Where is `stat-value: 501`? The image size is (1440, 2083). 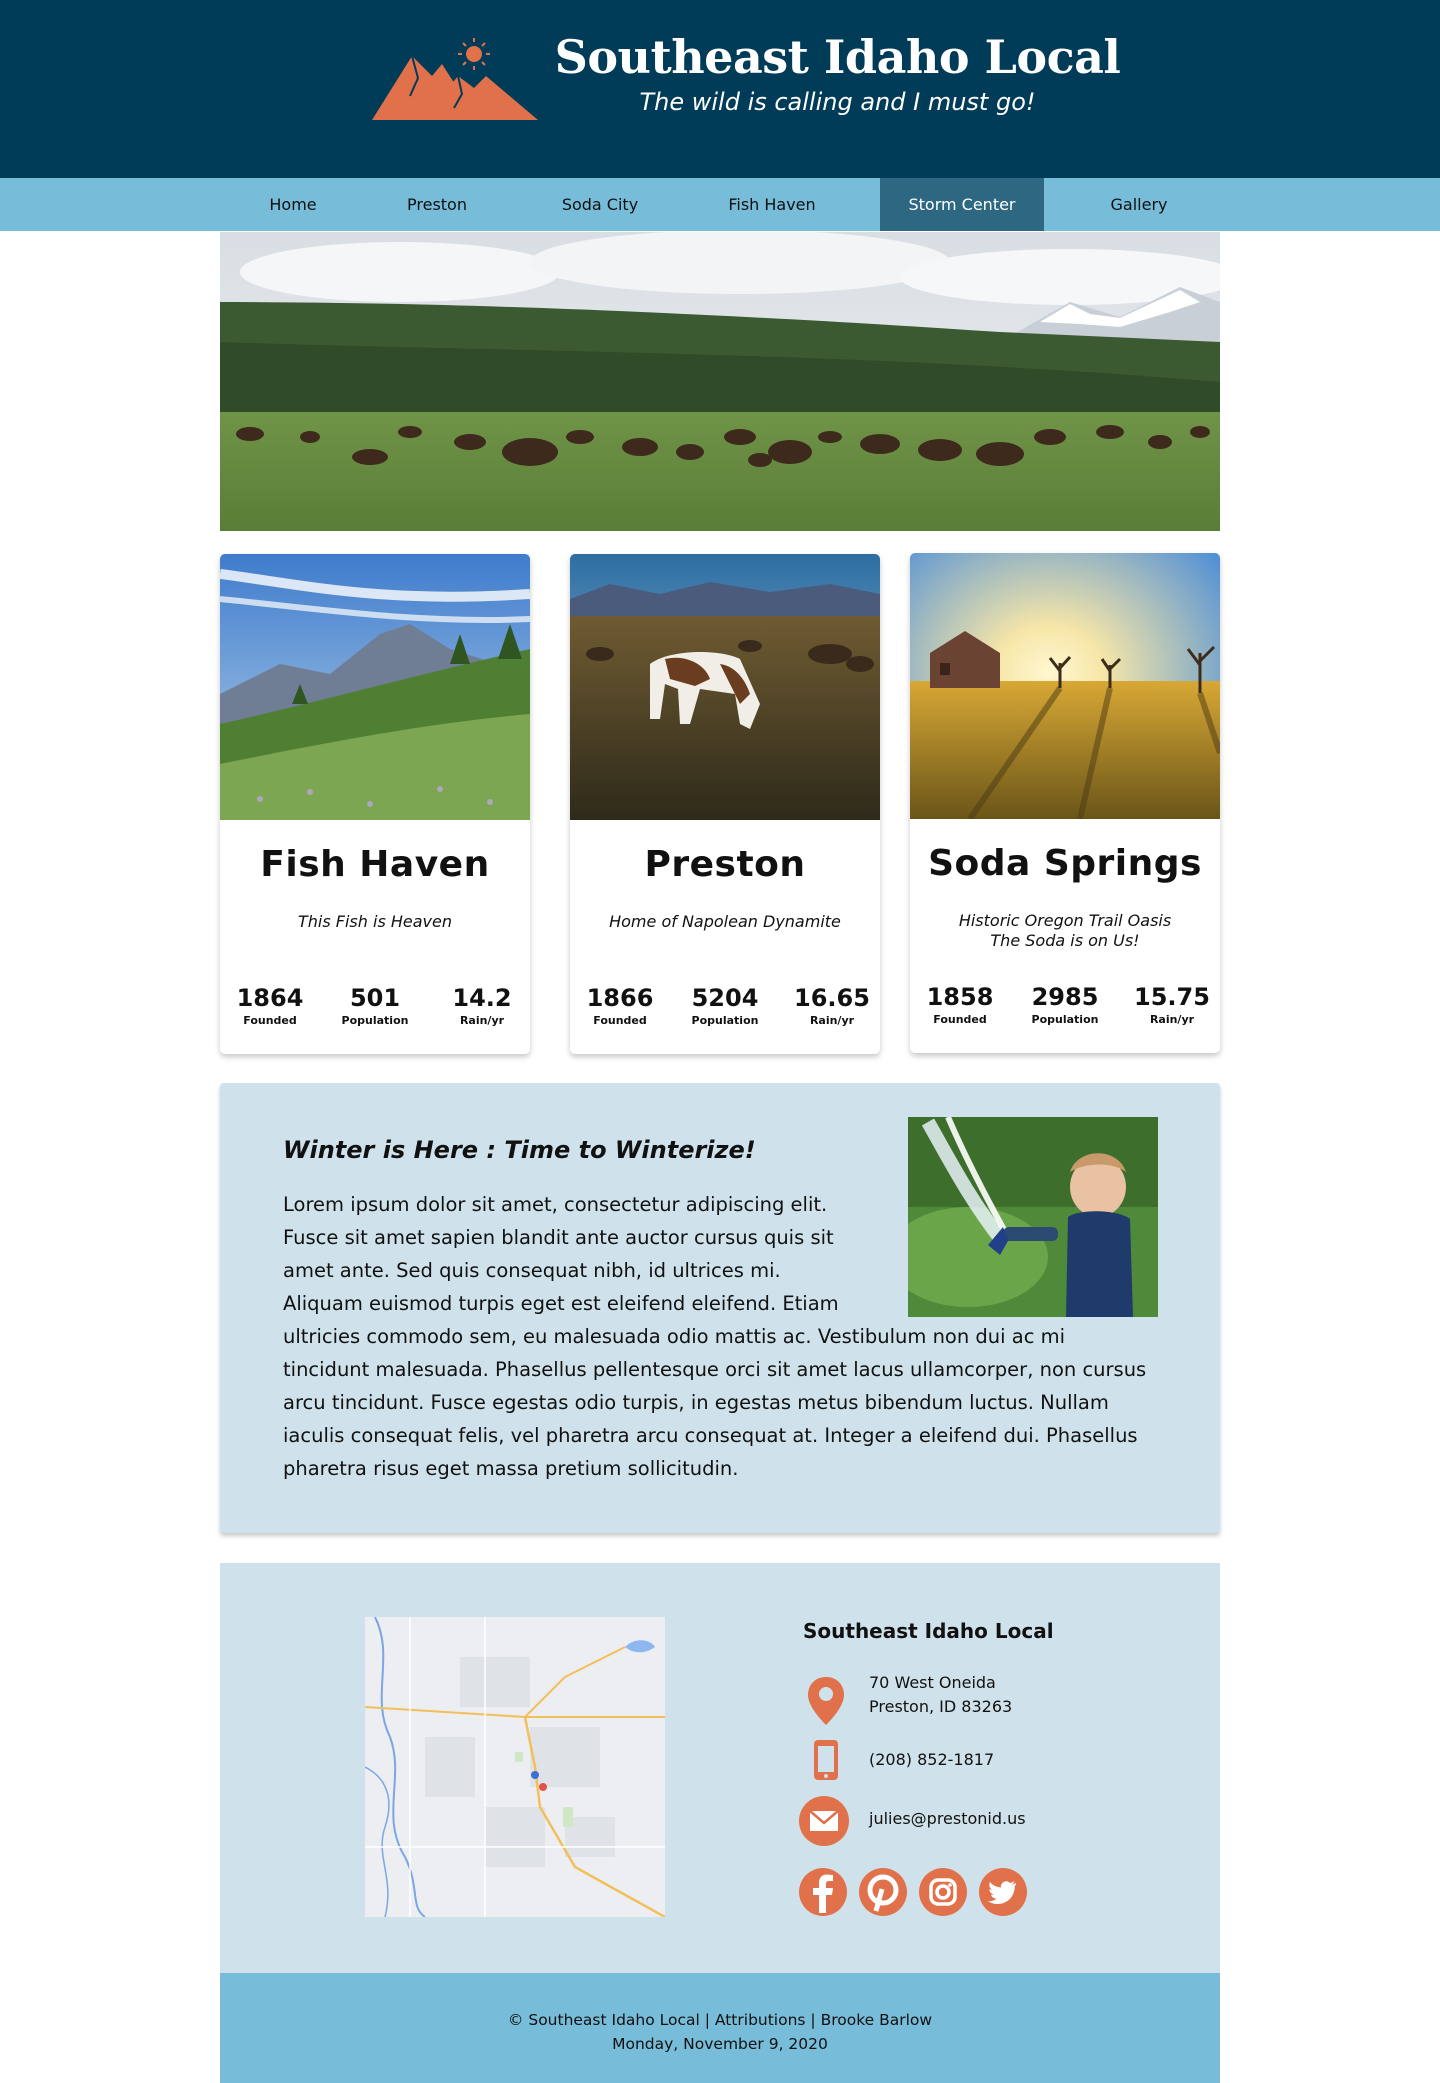 stat-value: 501 is located at coordinates (375, 998).